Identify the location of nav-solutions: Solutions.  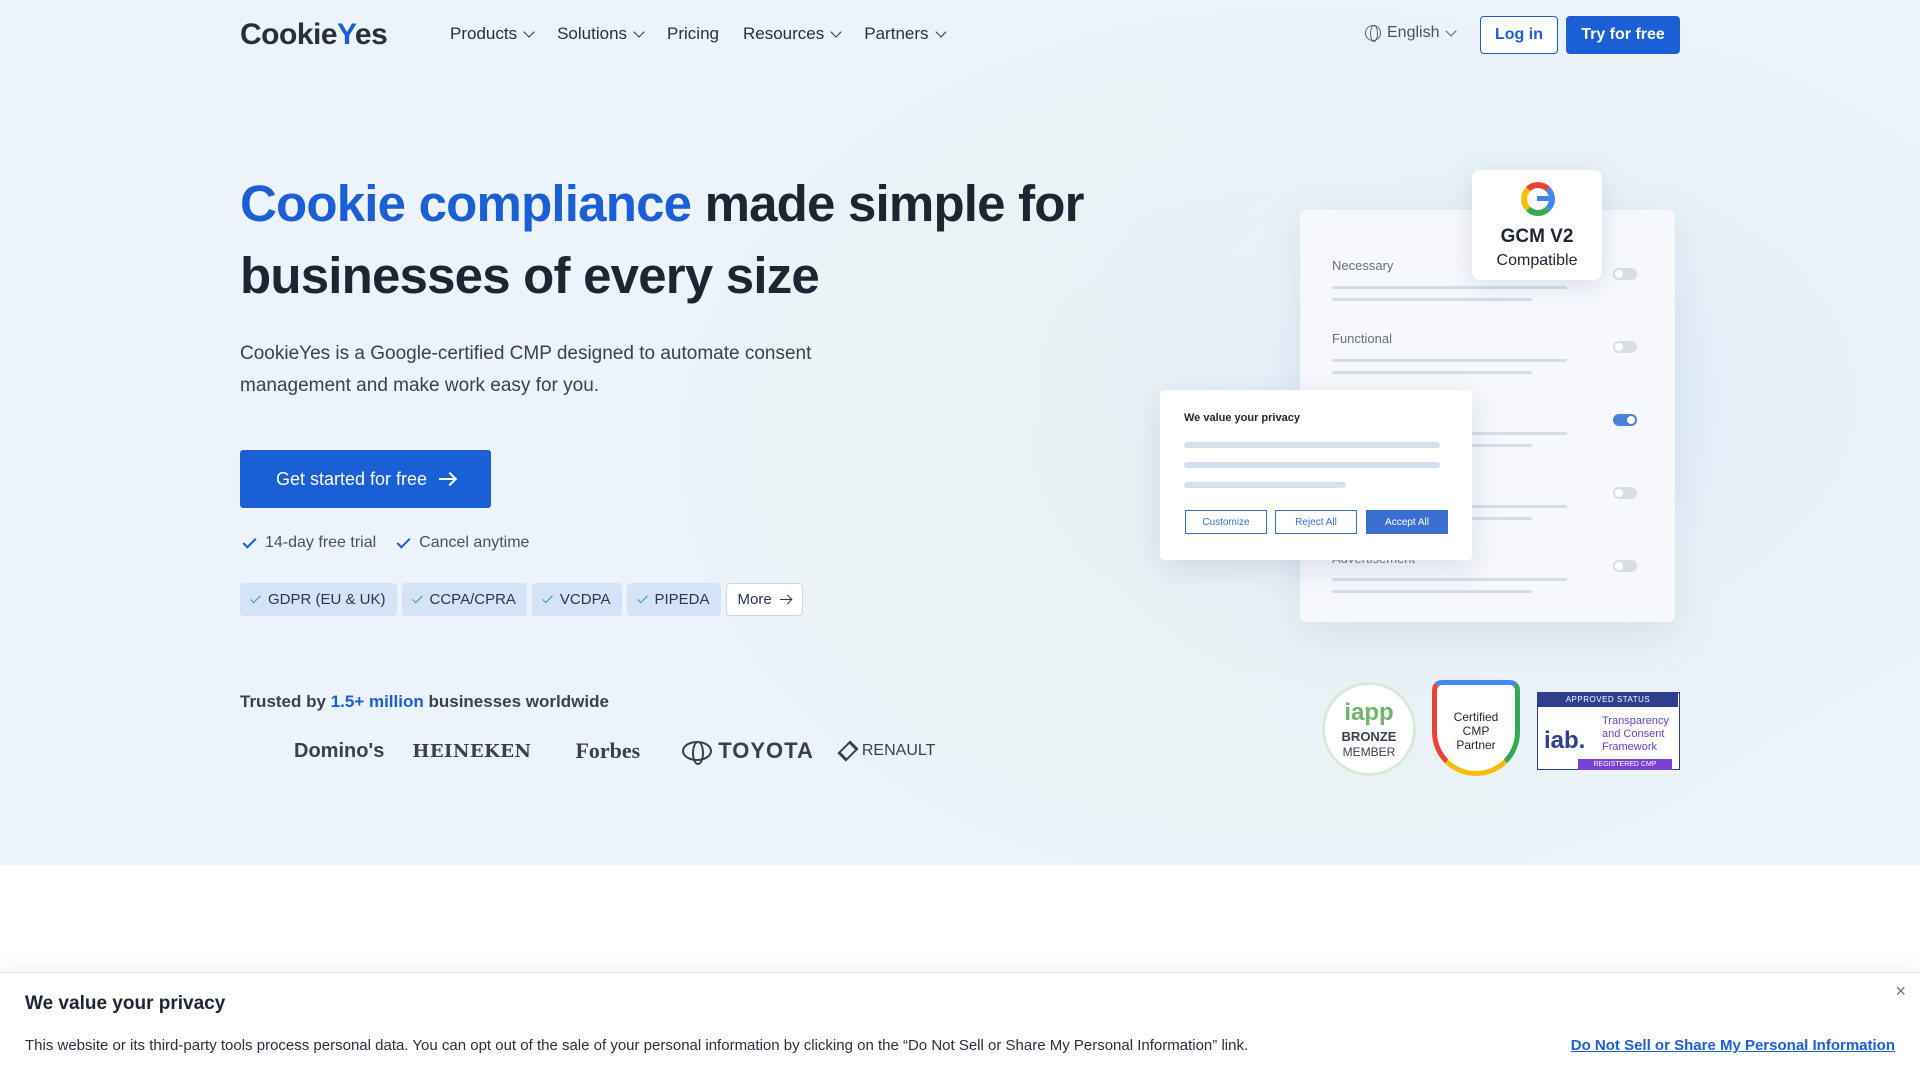
(601, 34).